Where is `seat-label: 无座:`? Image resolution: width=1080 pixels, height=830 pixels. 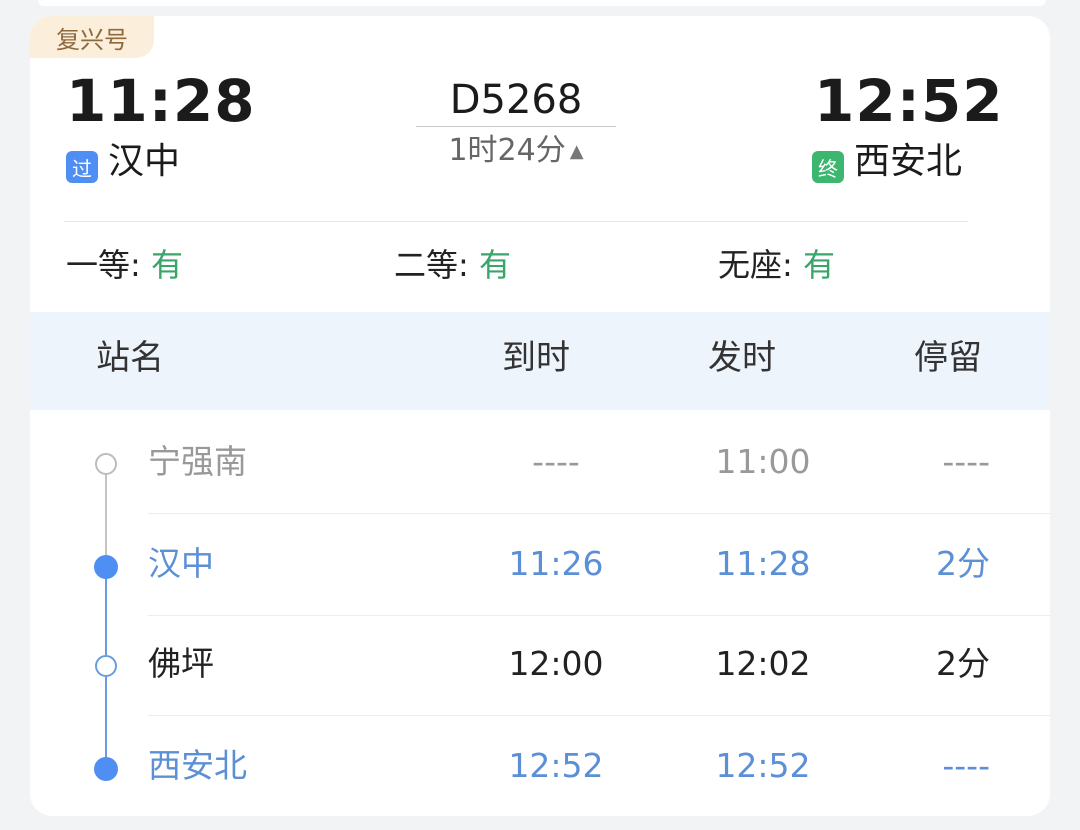 seat-label: 无座: is located at coordinates (760, 265).